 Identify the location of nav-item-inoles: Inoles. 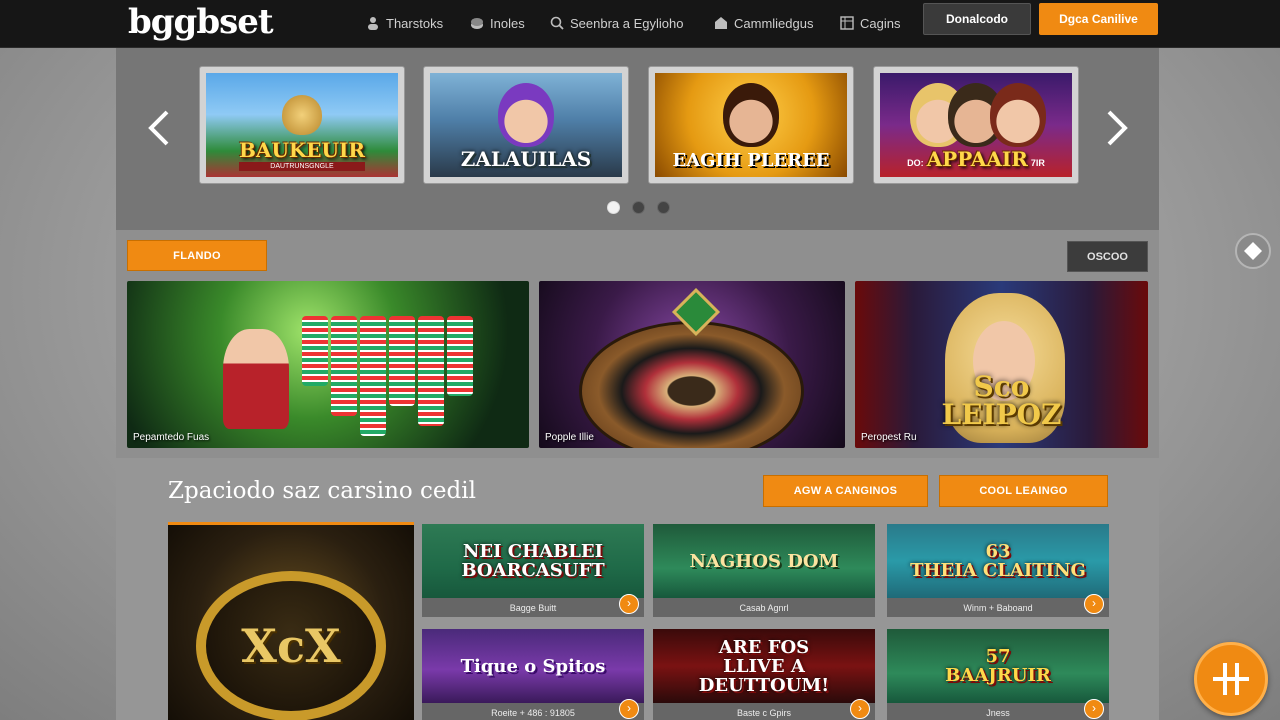
(497, 23).